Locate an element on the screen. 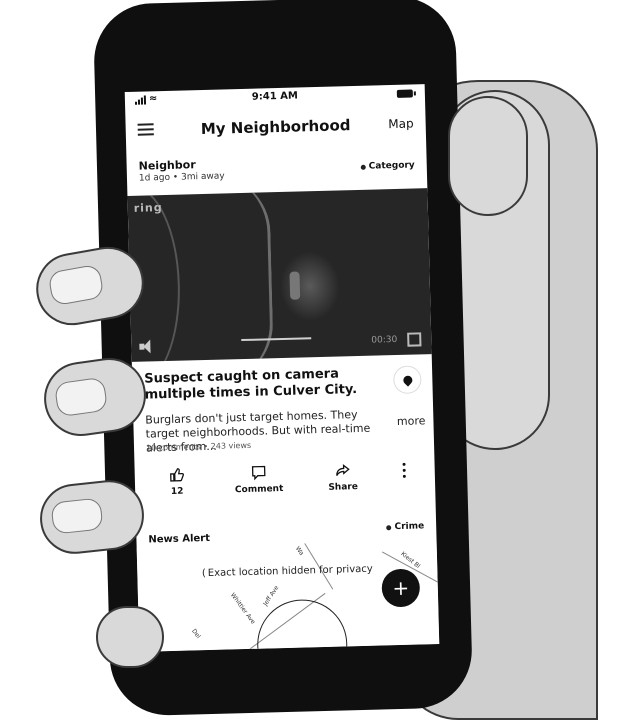 The image size is (621, 722). share-label: Share is located at coordinates (343, 487).